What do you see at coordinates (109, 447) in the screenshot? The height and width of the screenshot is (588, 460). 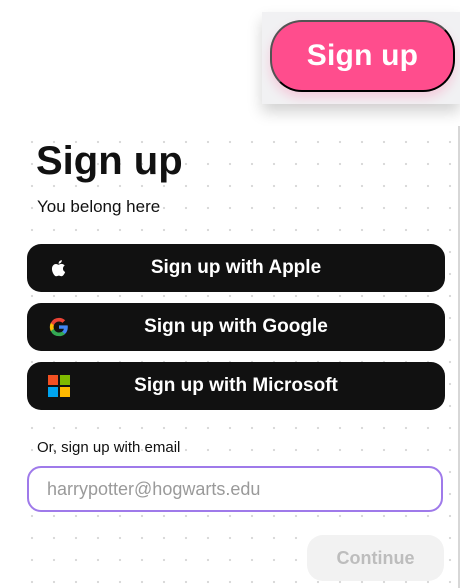 I see `email-section-label: Or, sign up with email` at bounding box center [109, 447].